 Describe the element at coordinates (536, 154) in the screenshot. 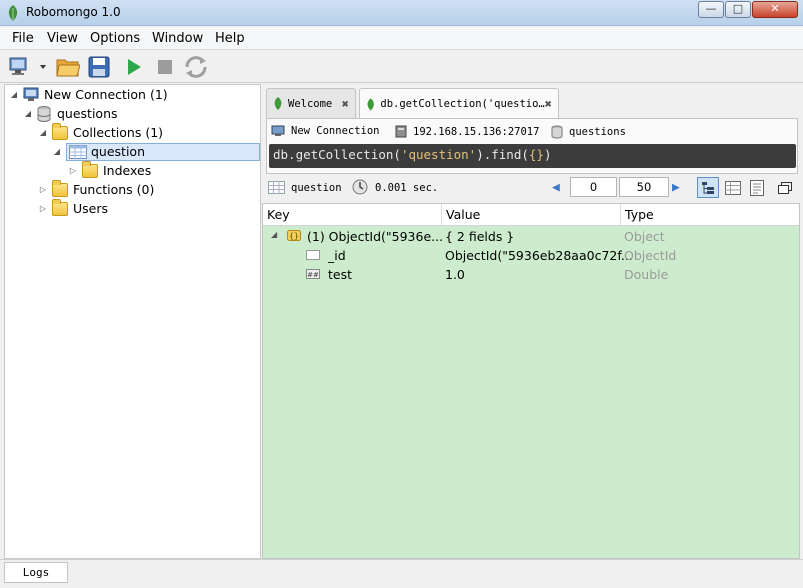

I see `editor-code-braces: {}` at that location.